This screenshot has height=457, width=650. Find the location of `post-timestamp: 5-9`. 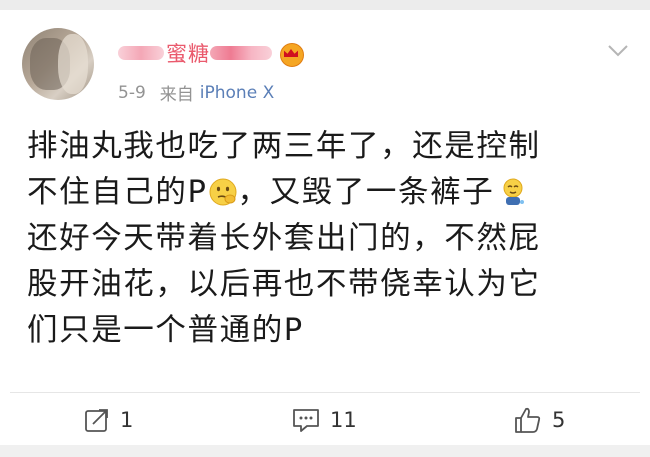

post-timestamp: 5-9 is located at coordinates (132, 92).